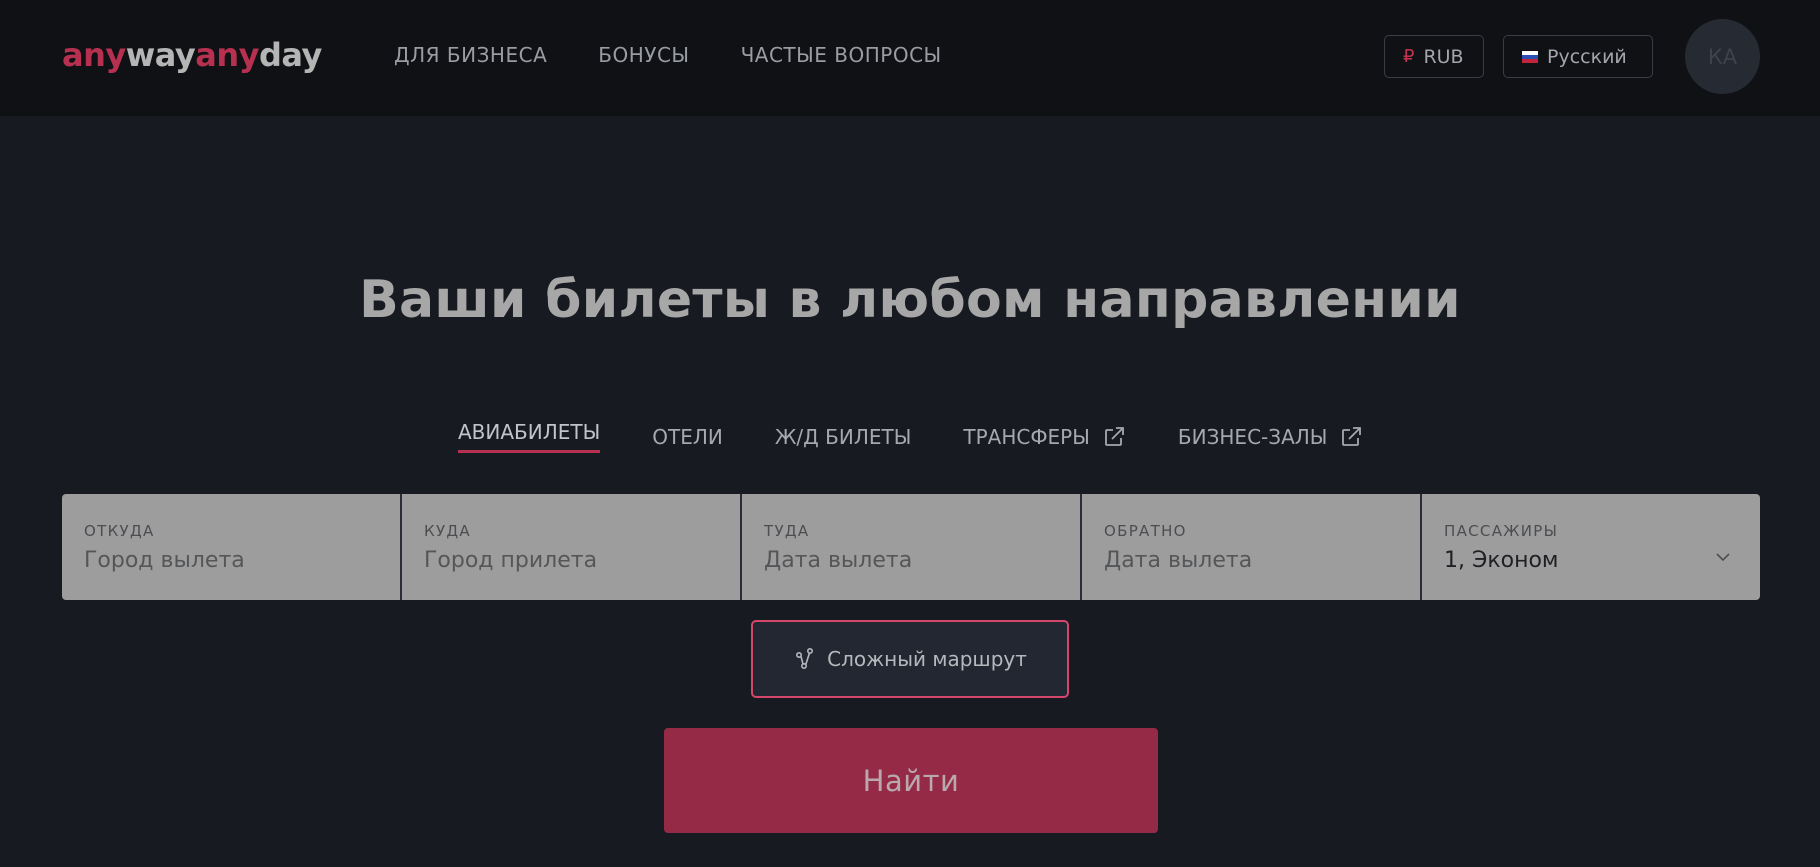 The image size is (1820, 867). Describe the element at coordinates (290, 55) in the screenshot. I see `logo-text-day: day` at that location.